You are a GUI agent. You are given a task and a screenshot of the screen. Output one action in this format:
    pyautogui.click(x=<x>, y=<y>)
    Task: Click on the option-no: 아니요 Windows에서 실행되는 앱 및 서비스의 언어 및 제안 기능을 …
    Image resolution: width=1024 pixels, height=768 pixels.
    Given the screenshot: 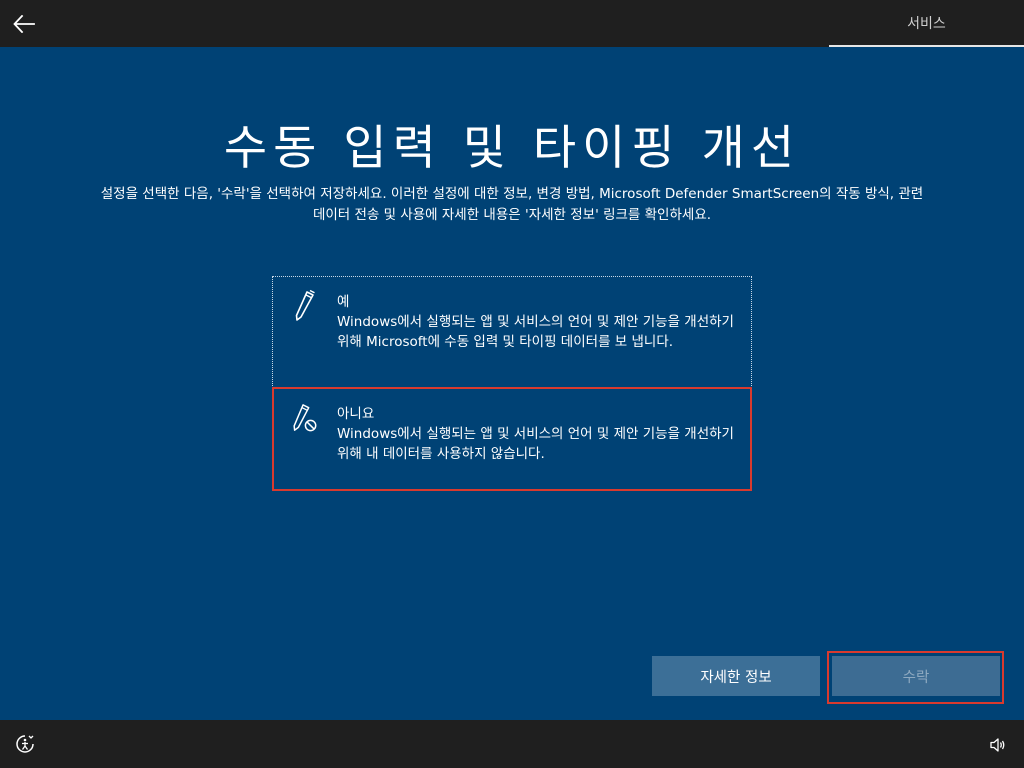 What is the action you would take?
    pyautogui.click(x=512, y=439)
    